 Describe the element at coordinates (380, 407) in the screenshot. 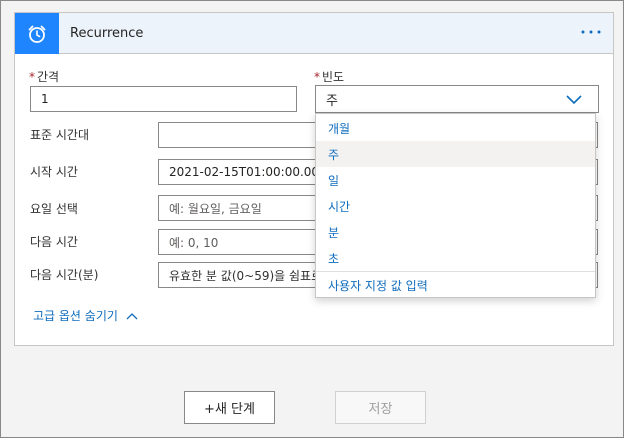

I see `save-button: 저장` at that location.